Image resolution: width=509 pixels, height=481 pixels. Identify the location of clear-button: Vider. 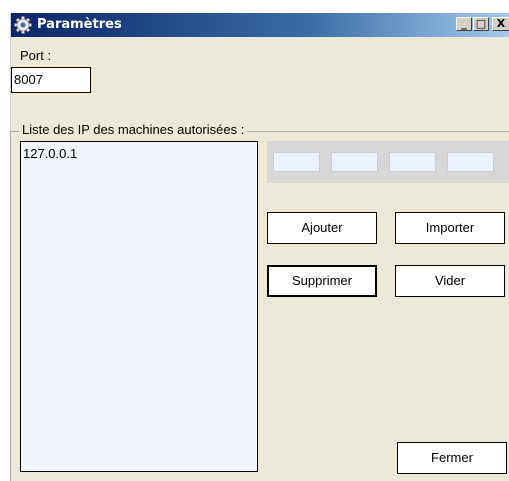
(450, 281).